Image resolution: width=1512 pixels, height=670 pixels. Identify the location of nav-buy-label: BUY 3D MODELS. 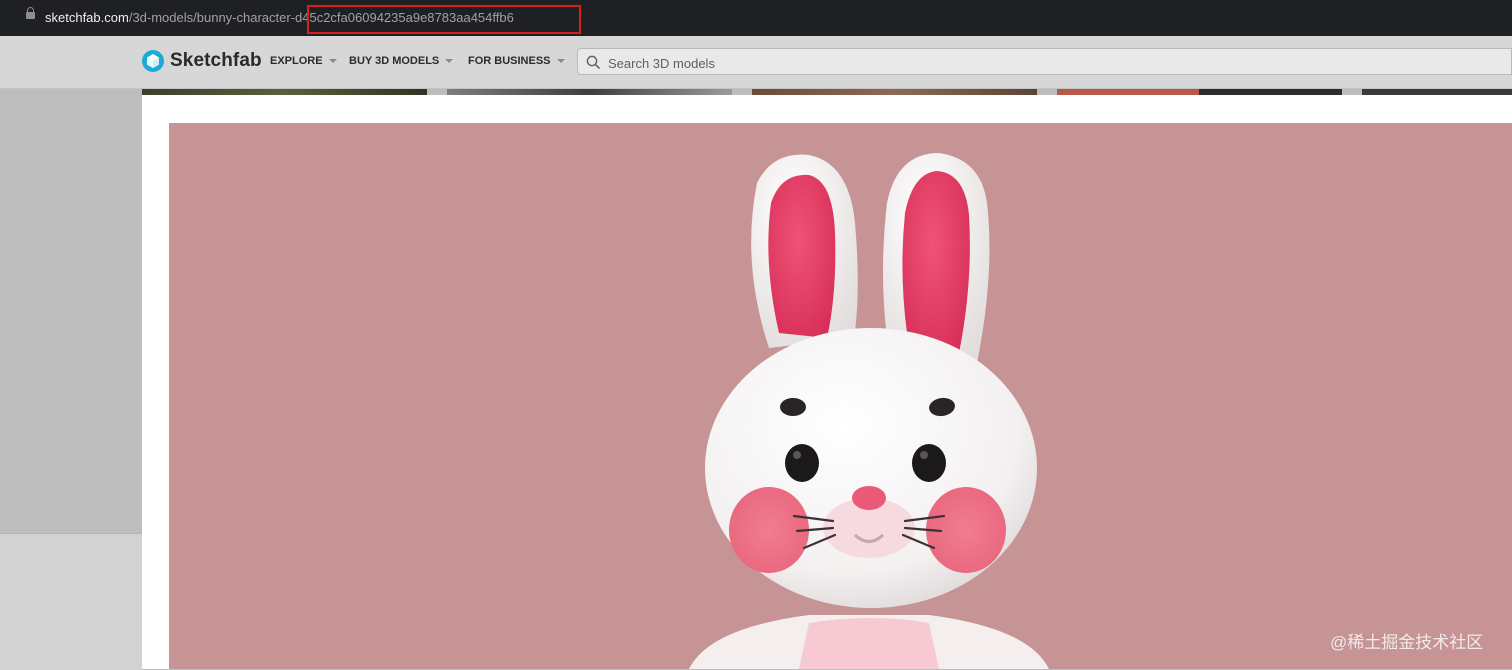
(394, 61).